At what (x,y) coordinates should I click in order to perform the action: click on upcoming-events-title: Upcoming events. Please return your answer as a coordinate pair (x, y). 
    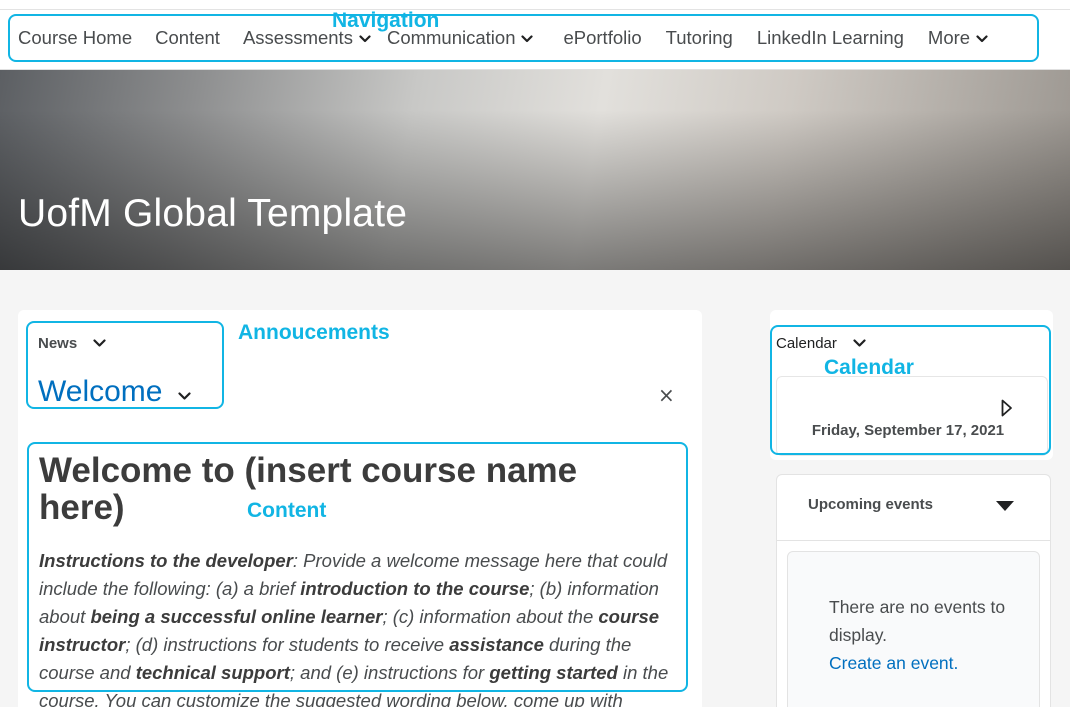
    Looking at the image, I should click on (871, 504).